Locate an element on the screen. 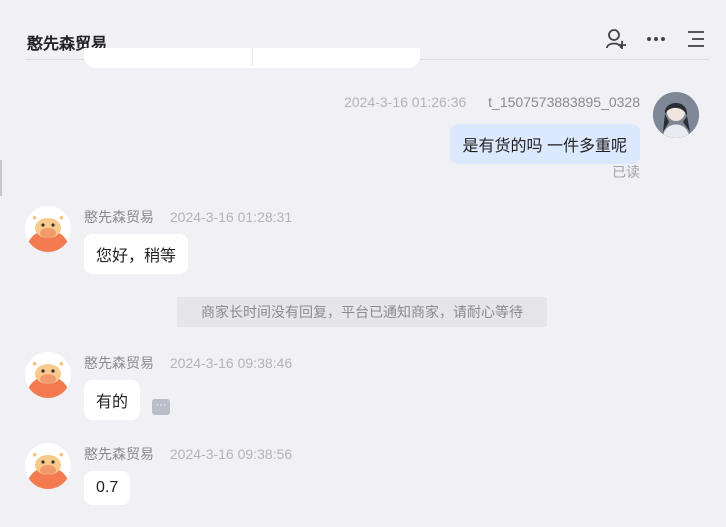 The height and width of the screenshot is (527, 726). window-edge is located at coordinates (1, 178).